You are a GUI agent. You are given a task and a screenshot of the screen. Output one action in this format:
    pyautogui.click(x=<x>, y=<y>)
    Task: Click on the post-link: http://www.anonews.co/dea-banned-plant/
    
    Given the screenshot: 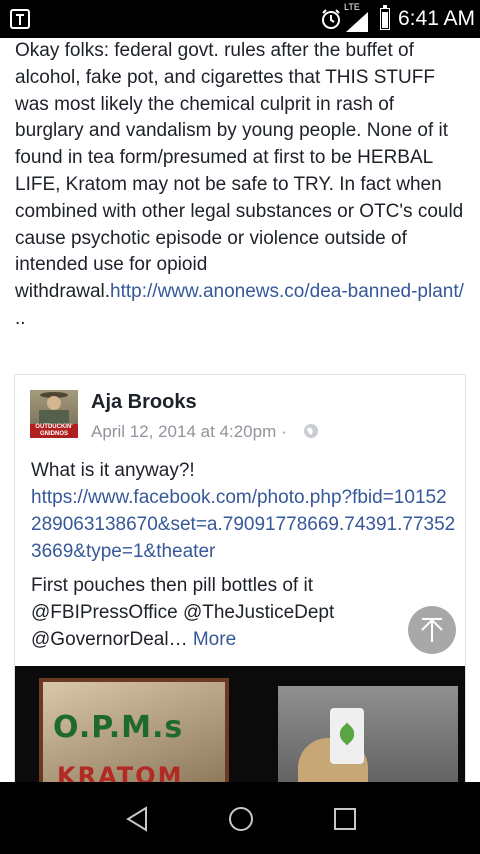 What is the action you would take?
    pyautogui.click(x=287, y=291)
    